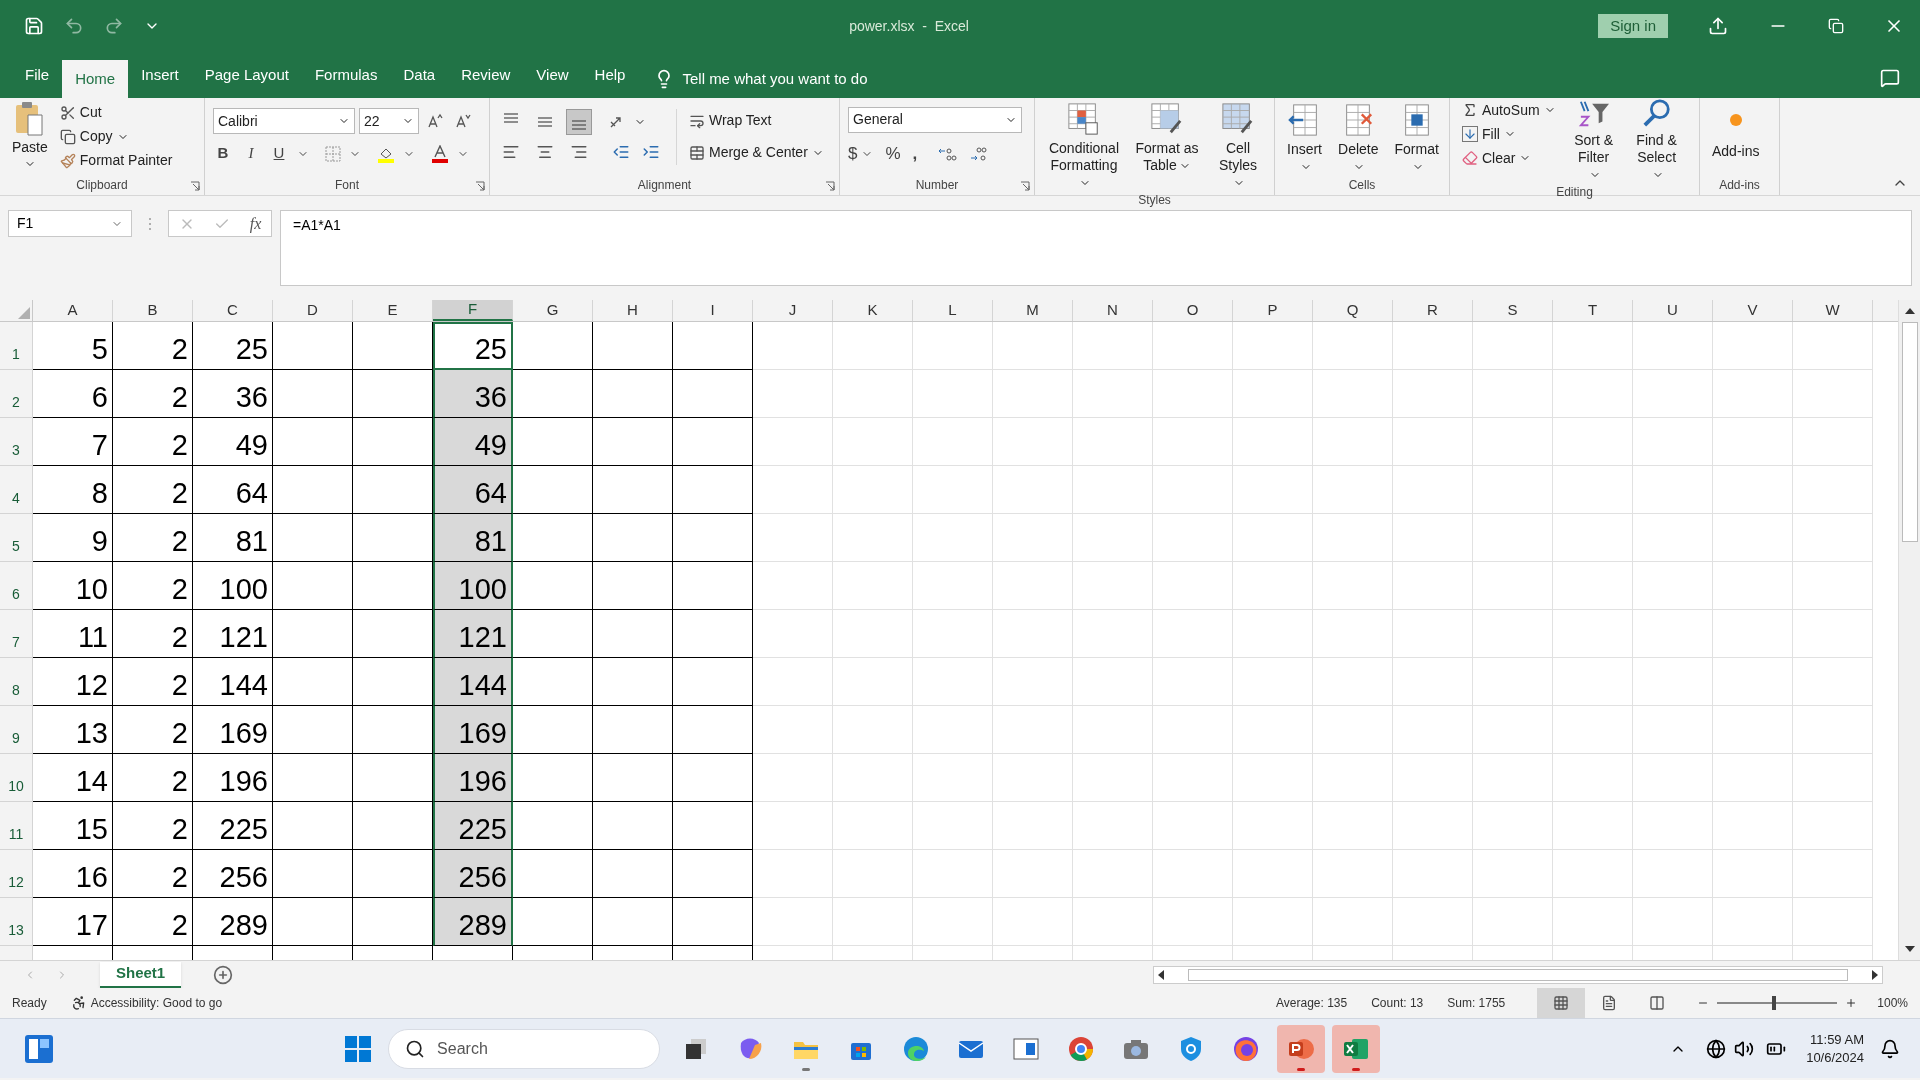 This screenshot has width=1920, height=1080. I want to click on table-cell: 36, so click(473, 394).